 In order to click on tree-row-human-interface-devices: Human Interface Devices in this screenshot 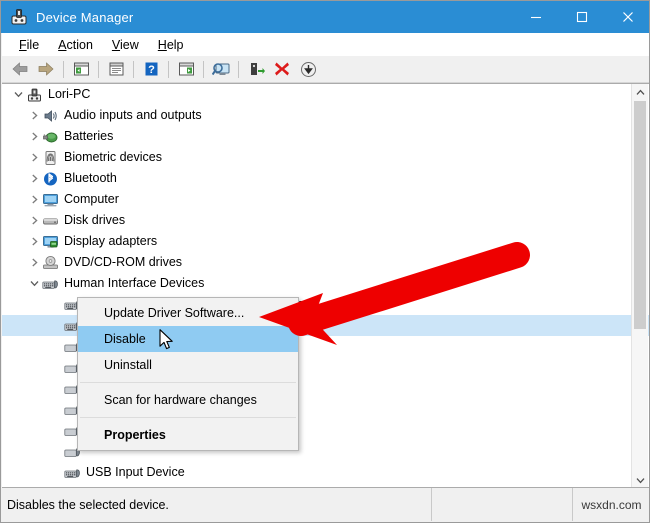, I will do `click(325, 283)`.